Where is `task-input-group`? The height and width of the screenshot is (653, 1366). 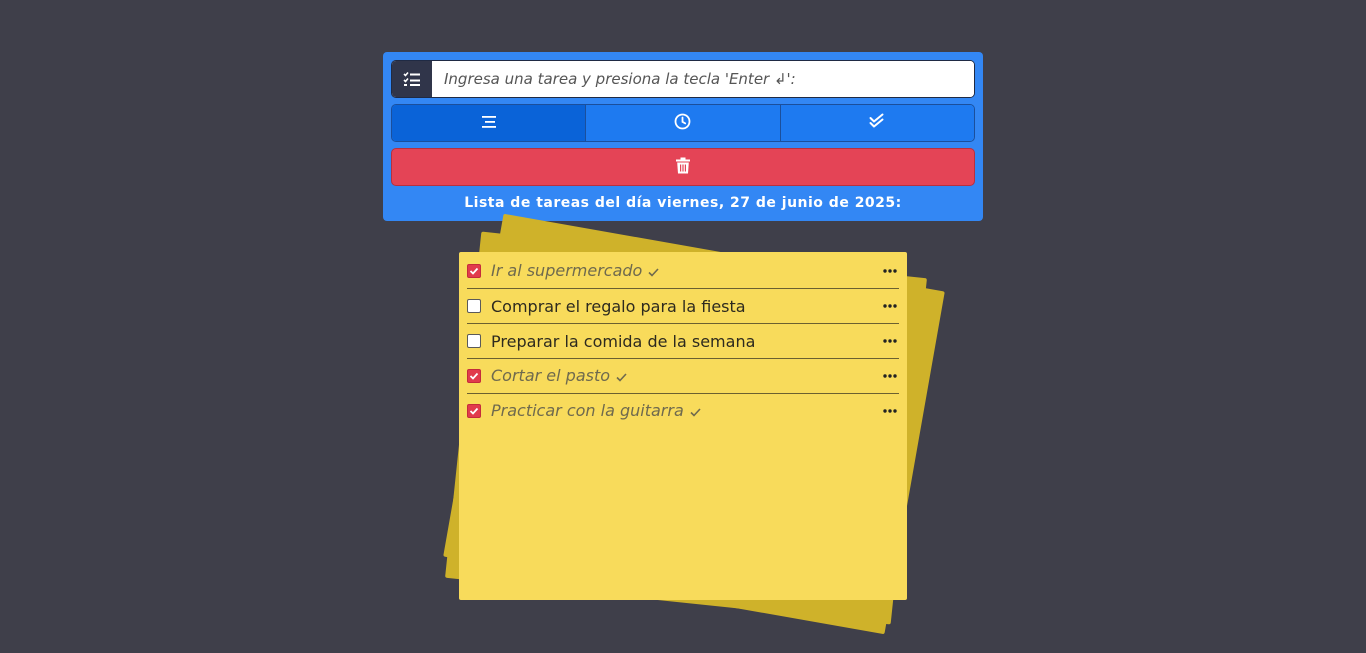 task-input-group is located at coordinates (683, 79).